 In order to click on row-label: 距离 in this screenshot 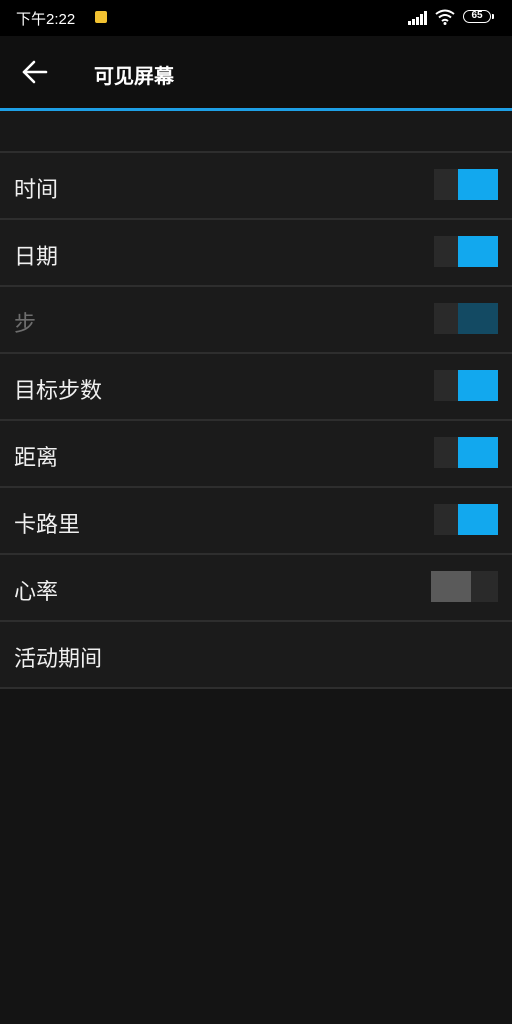, I will do `click(36, 458)`.